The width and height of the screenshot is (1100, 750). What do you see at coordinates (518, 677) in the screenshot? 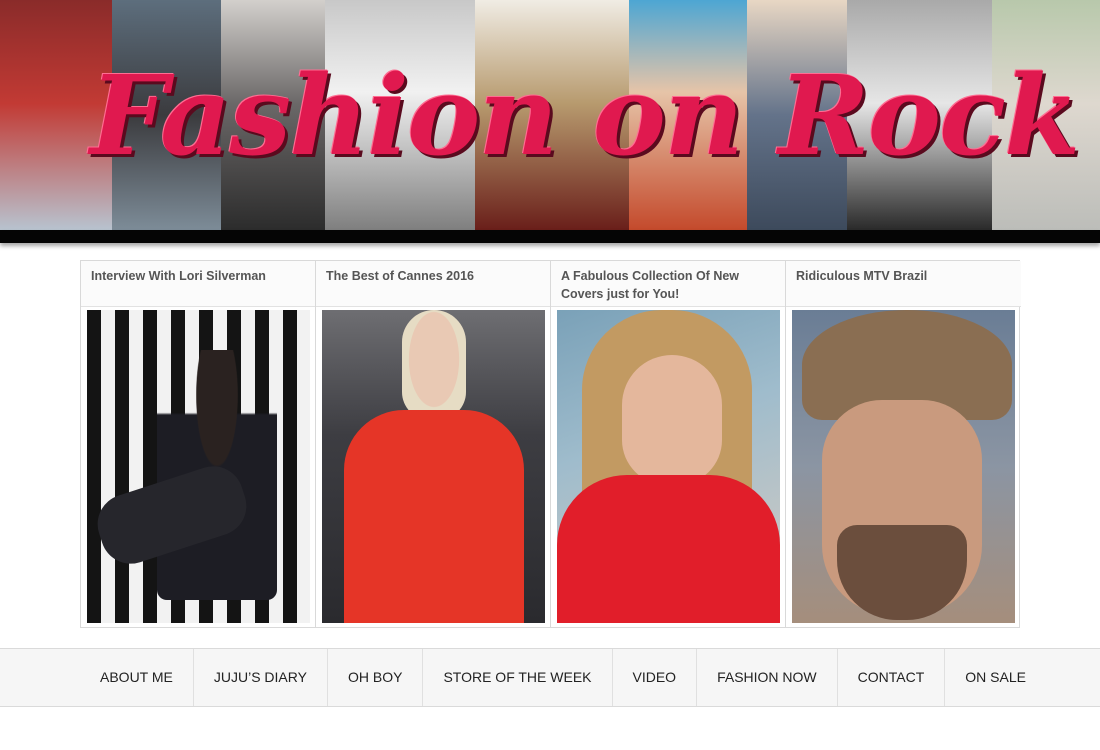
I see `menu-item-store-of-the-week: STORE OF THE WEEK` at bounding box center [518, 677].